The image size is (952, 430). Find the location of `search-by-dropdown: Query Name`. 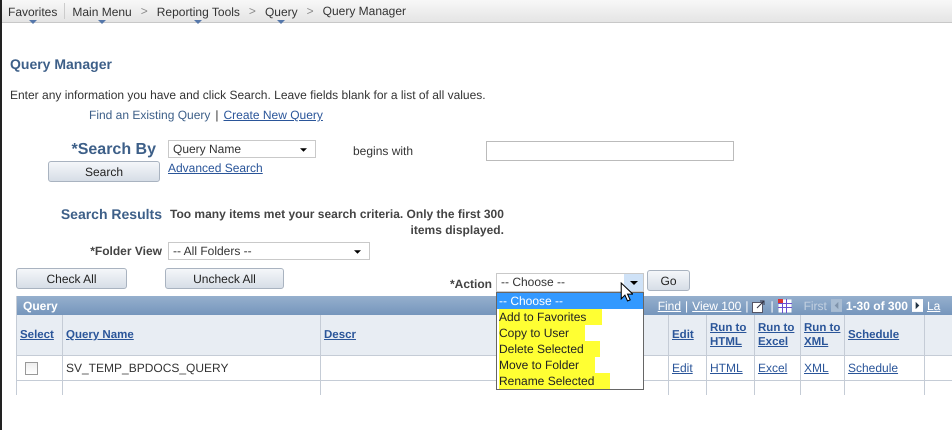

search-by-dropdown: Query Name is located at coordinates (242, 149).